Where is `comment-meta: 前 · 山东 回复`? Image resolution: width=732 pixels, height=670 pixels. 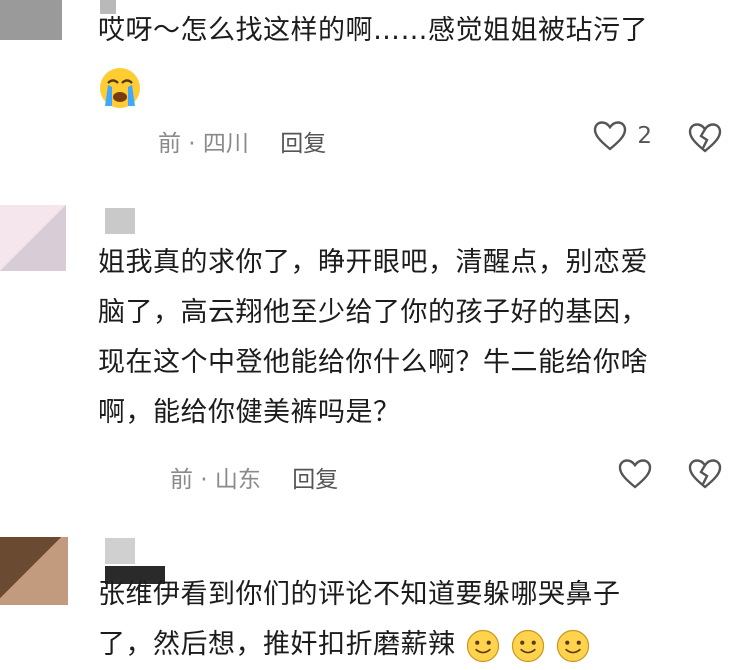 comment-meta: 前 · 山东 回复 is located at coordinates (254, 477).